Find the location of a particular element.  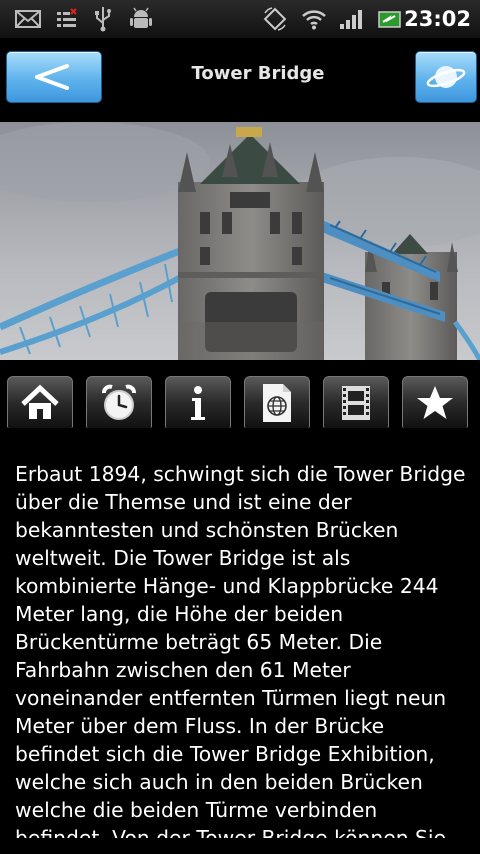

back-button is located at coordinates (54, 77).